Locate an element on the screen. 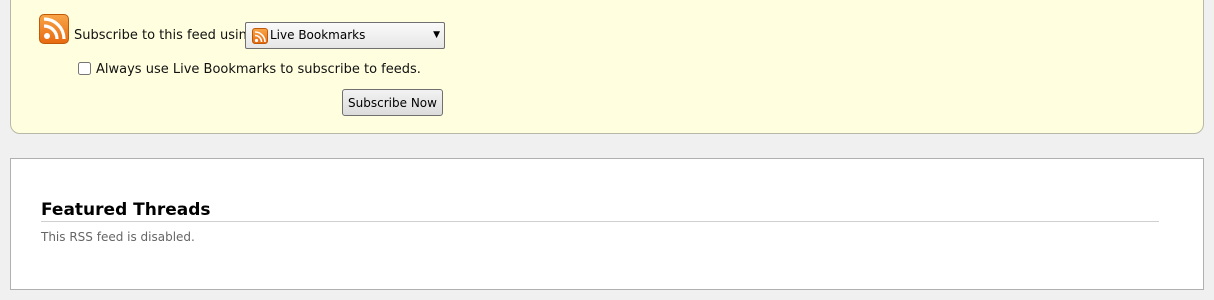  always-use-checkbox is located at coordinates (84, 68).